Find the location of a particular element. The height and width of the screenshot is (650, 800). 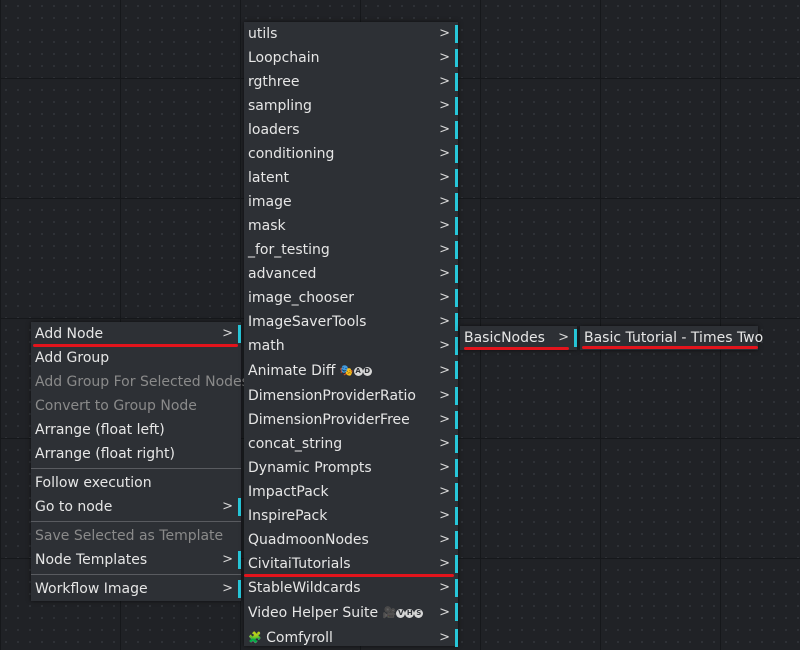

menu-item-label: latent is located at coordinates (268, 178).